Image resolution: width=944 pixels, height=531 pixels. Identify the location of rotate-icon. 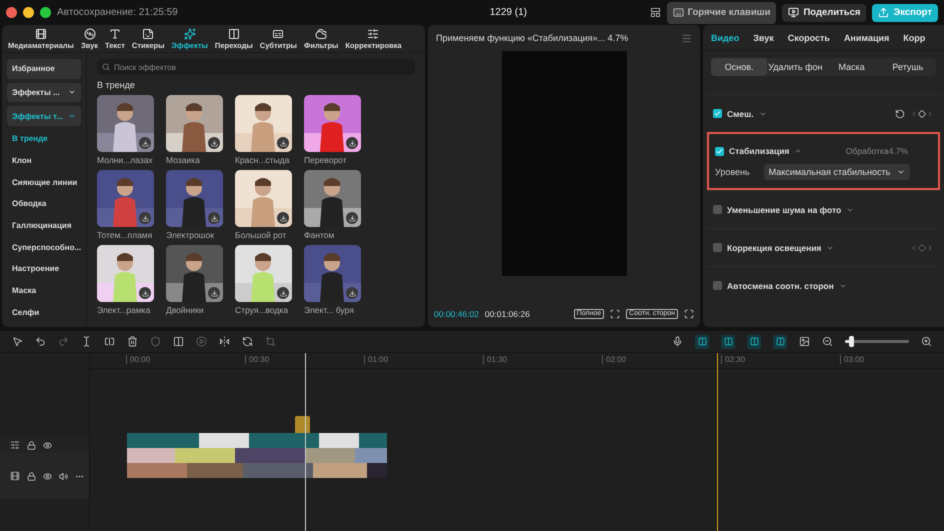
(247, 341).